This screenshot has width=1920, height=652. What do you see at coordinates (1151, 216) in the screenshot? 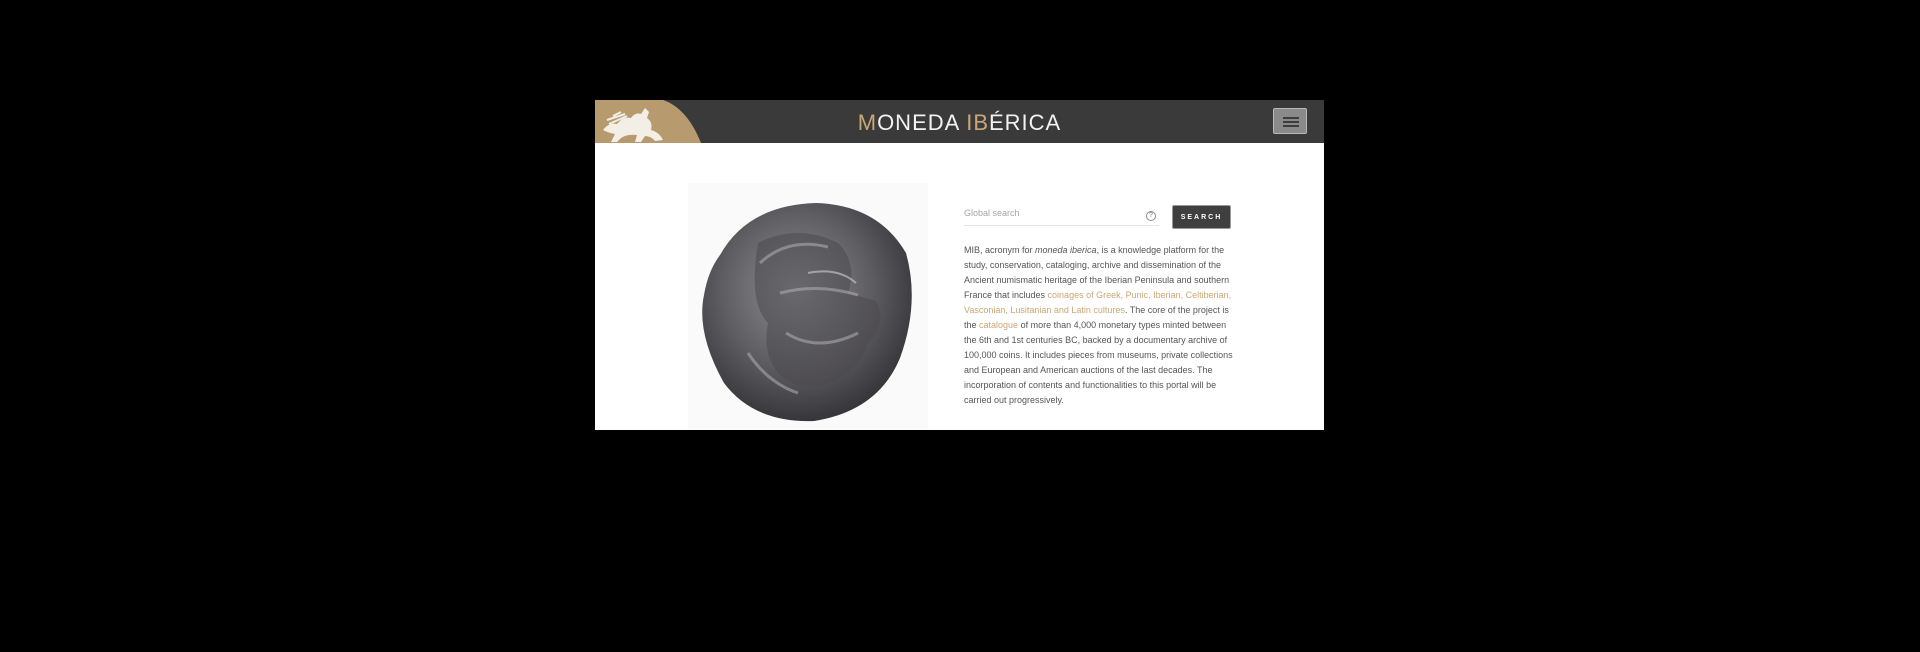
I see `help-icon: ?` at bounding box center [1151, 216].